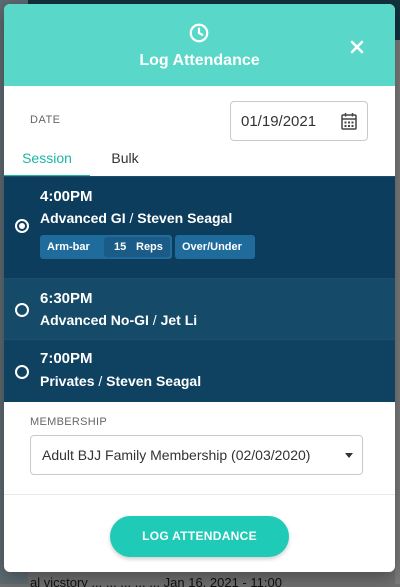 This screenshot has width=400, height=587. I want to click on reps-badge: 15 Reps, so click(137, 247).